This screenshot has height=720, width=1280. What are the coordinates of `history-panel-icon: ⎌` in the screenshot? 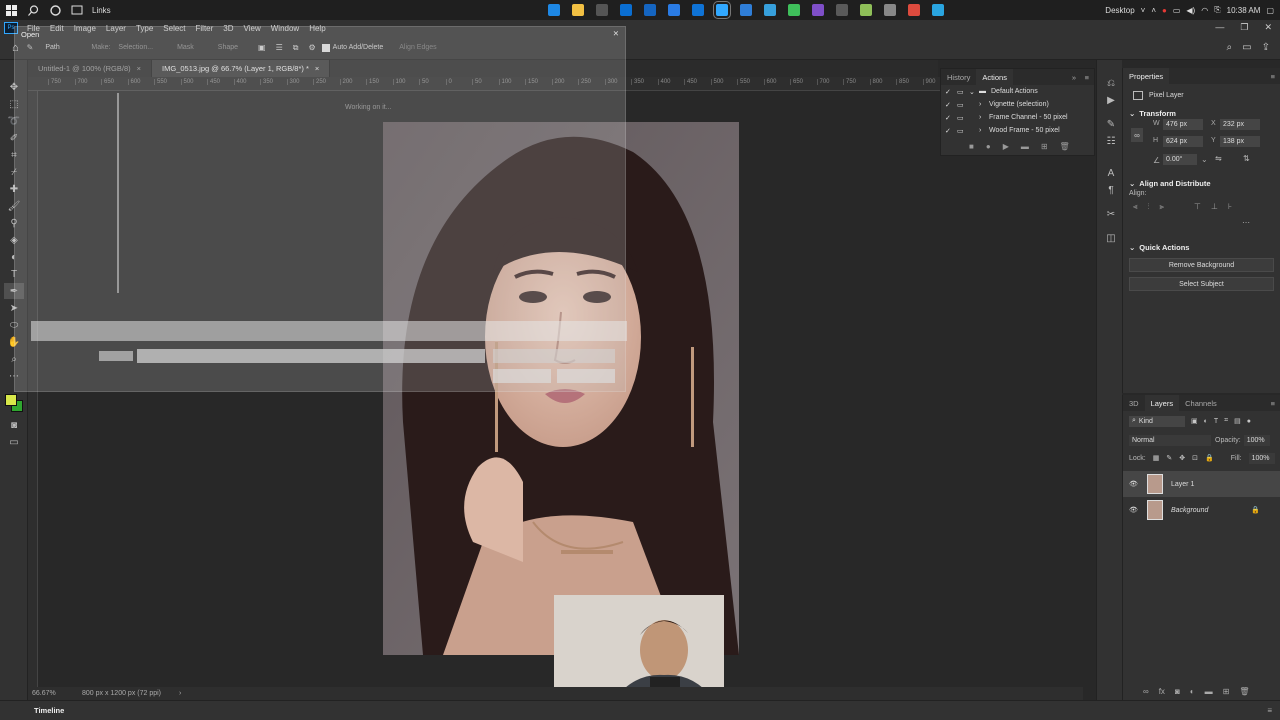 It's located at (1111, 83).